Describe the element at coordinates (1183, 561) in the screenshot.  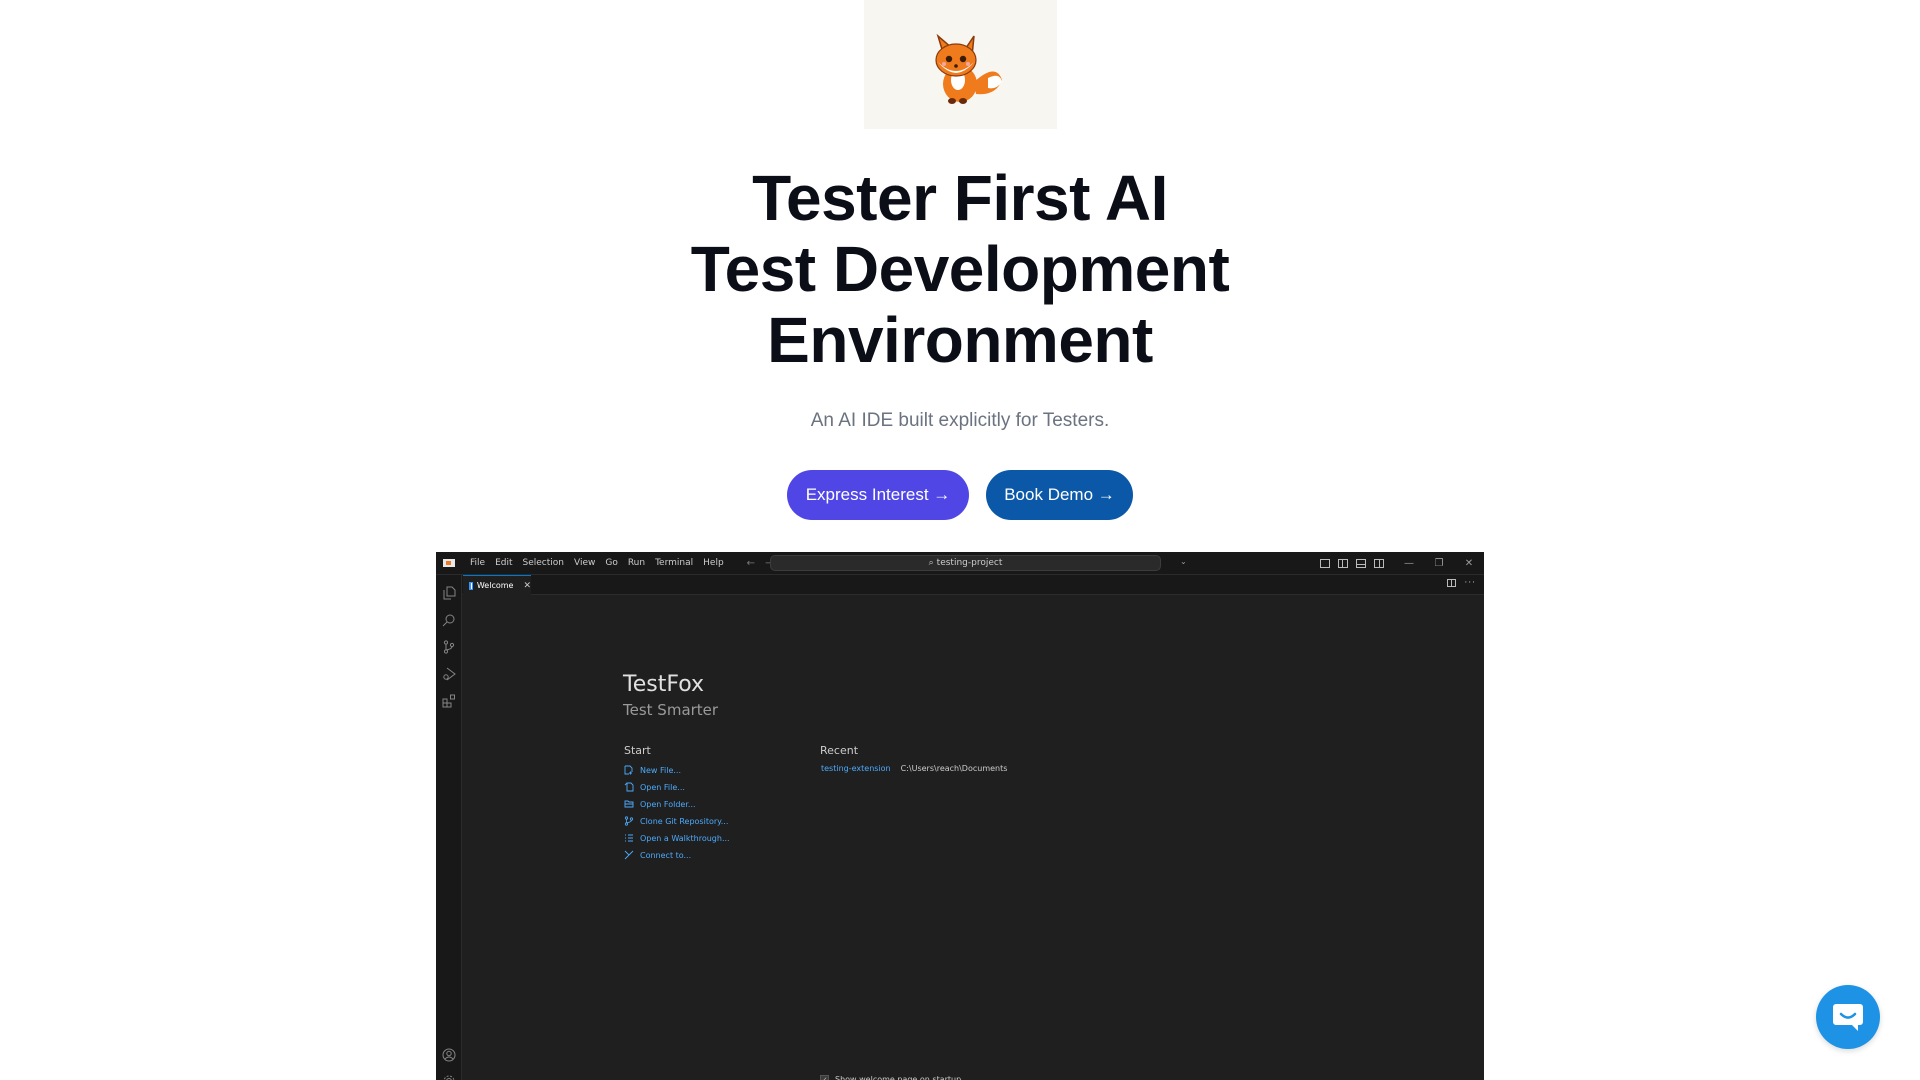
I see `chevron-down-icon: ⌄` at that location.